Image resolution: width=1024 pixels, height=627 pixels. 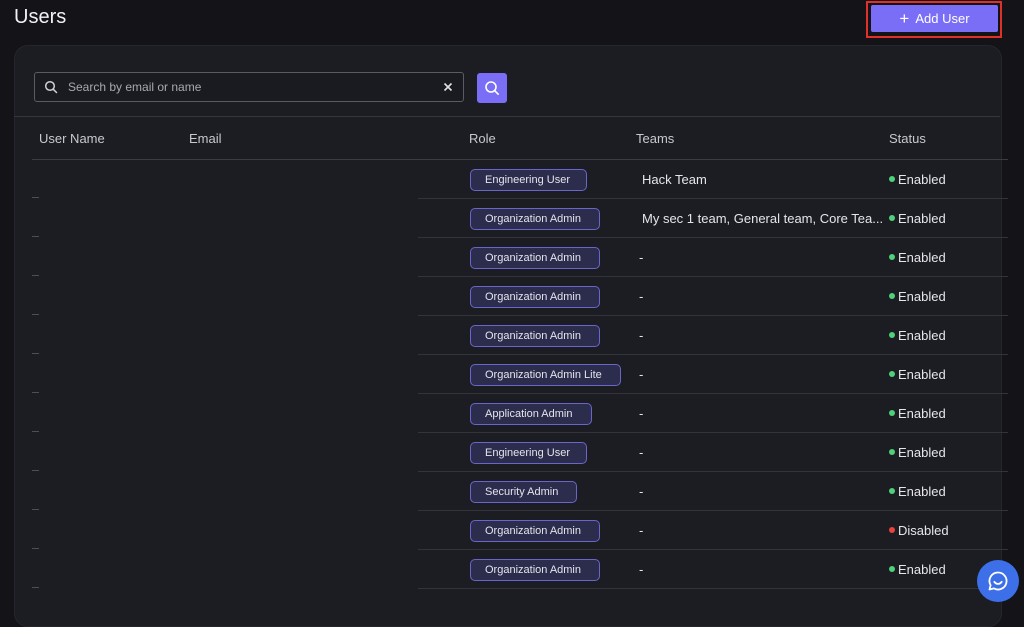 I want to click on column-header-role: Role, so click(x=482, y=138).